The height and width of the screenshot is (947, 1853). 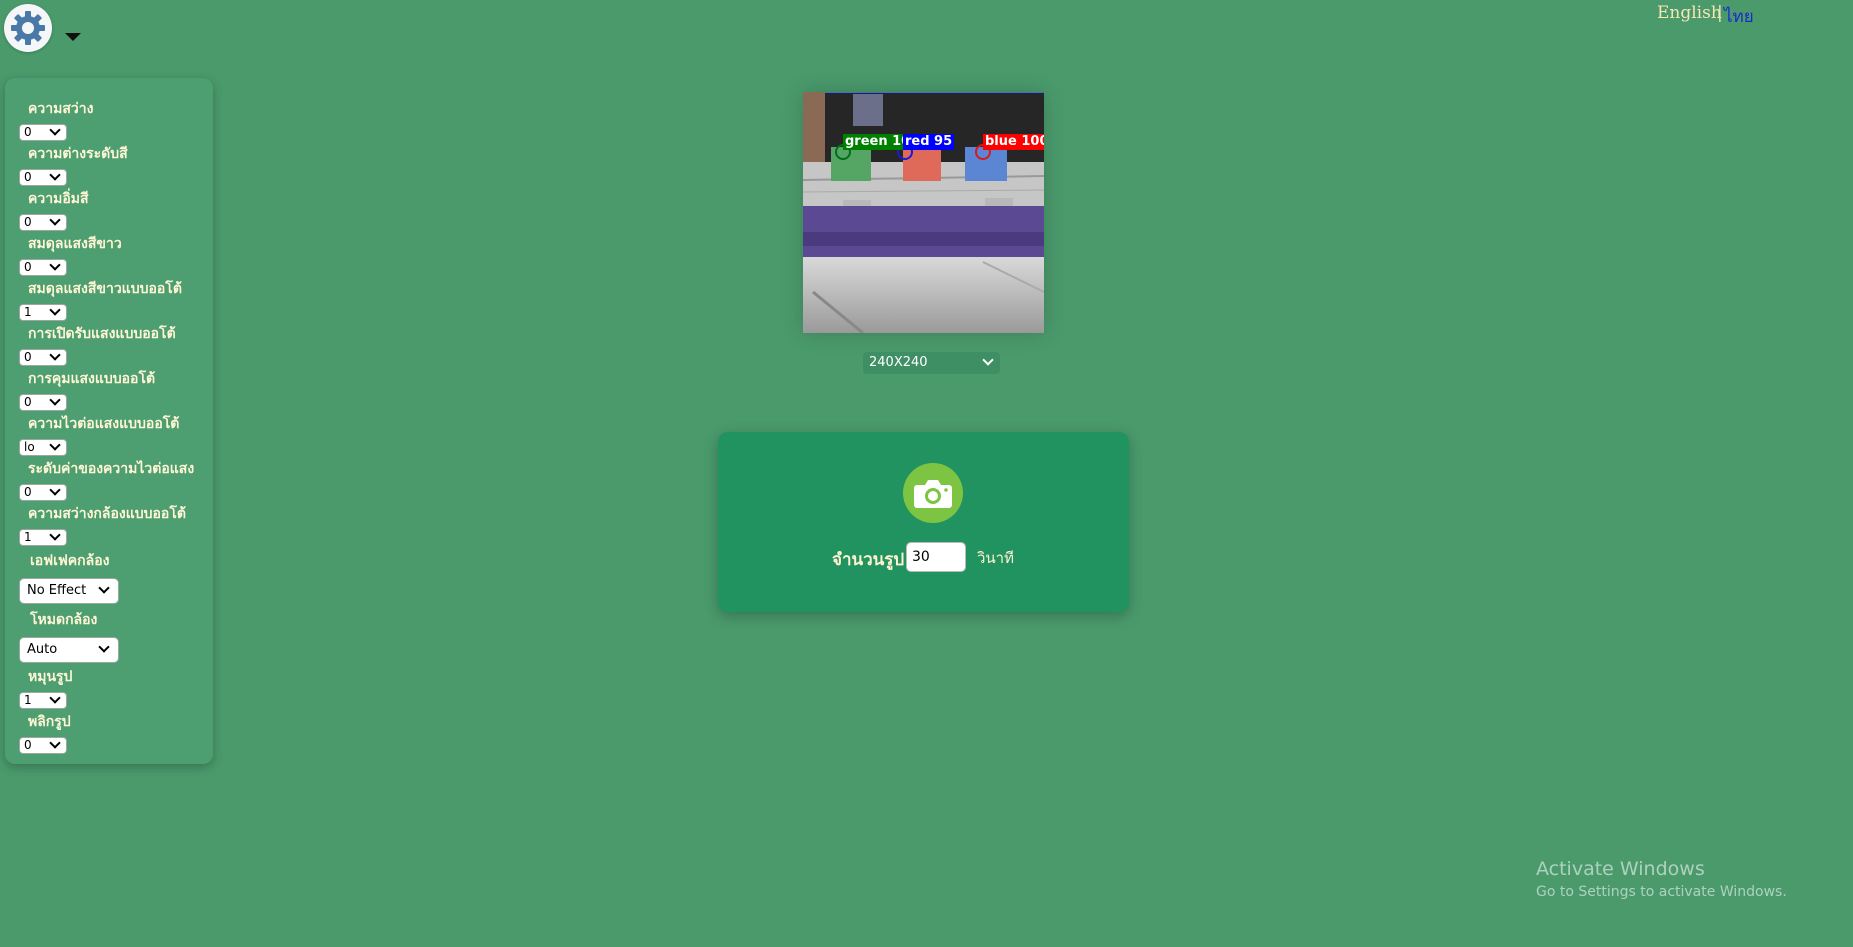 I want to click on camera-icon, so click(x=933, y=494).